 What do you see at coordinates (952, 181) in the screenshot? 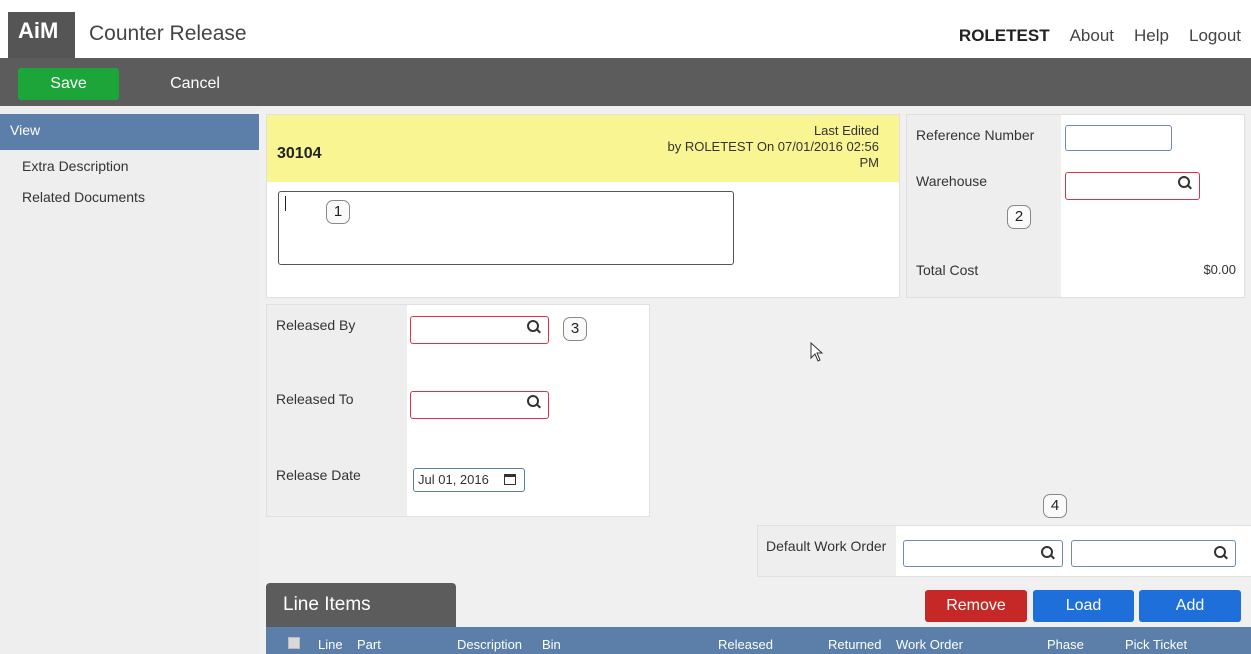
I see `warehouse-label: Warehouse` at bounding box center [952, 181].